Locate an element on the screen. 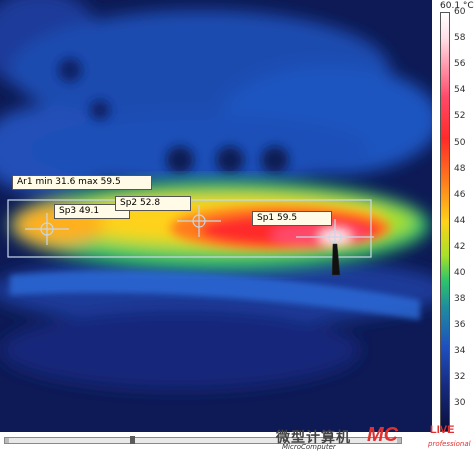  color-scale-bar is located at coordinates (445, 222).